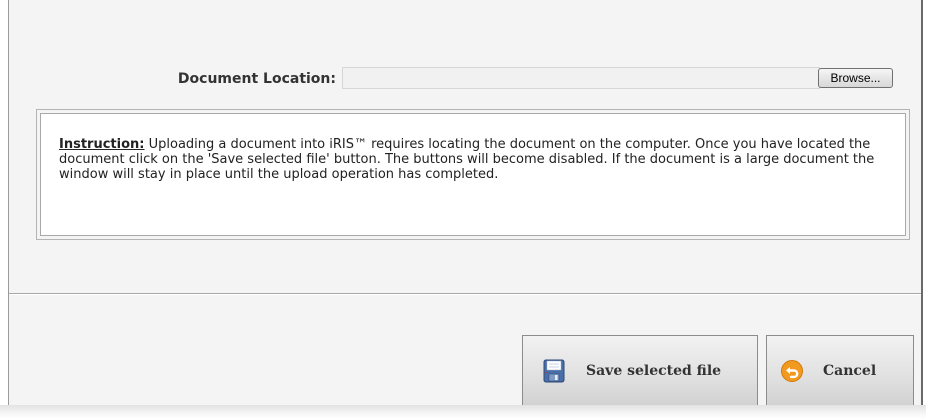  Describe the element at coordinates (850, 370) in the screenshot. I see `cancel-button-label: Cancel` at that location.